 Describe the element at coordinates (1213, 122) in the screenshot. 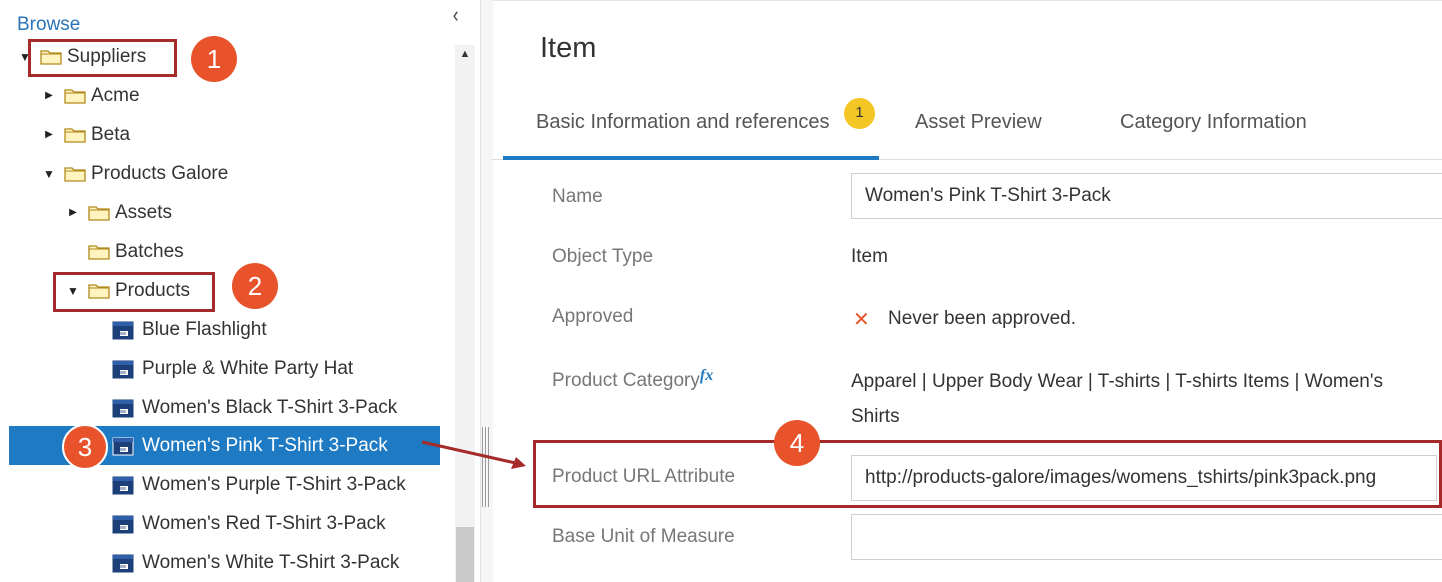

I see `tab-category-information: Category Information` at that location.